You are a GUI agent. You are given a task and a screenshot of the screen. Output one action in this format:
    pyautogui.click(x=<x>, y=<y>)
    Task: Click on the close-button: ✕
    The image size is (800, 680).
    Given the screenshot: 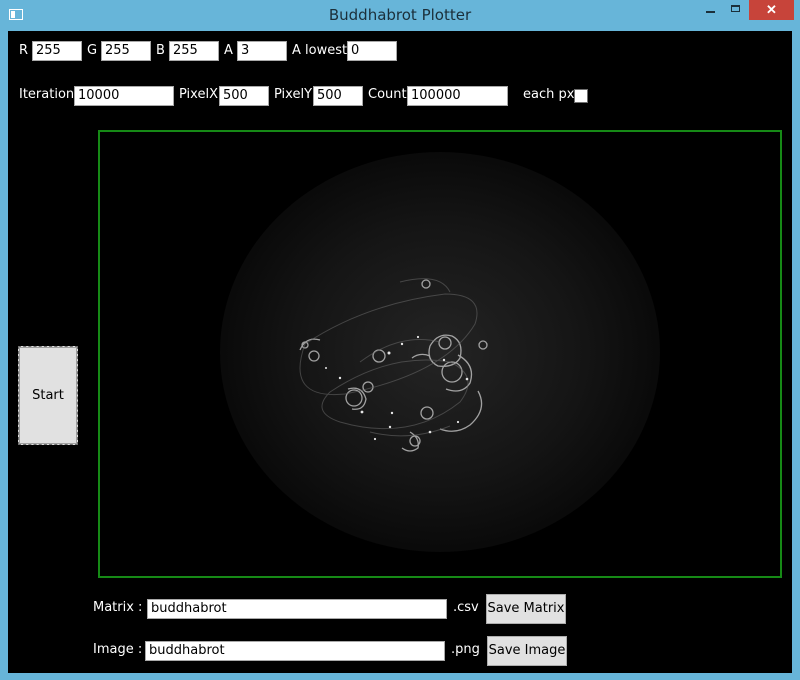 What is the action you would take?
    pyautogui.click(x=771, y=10)
    